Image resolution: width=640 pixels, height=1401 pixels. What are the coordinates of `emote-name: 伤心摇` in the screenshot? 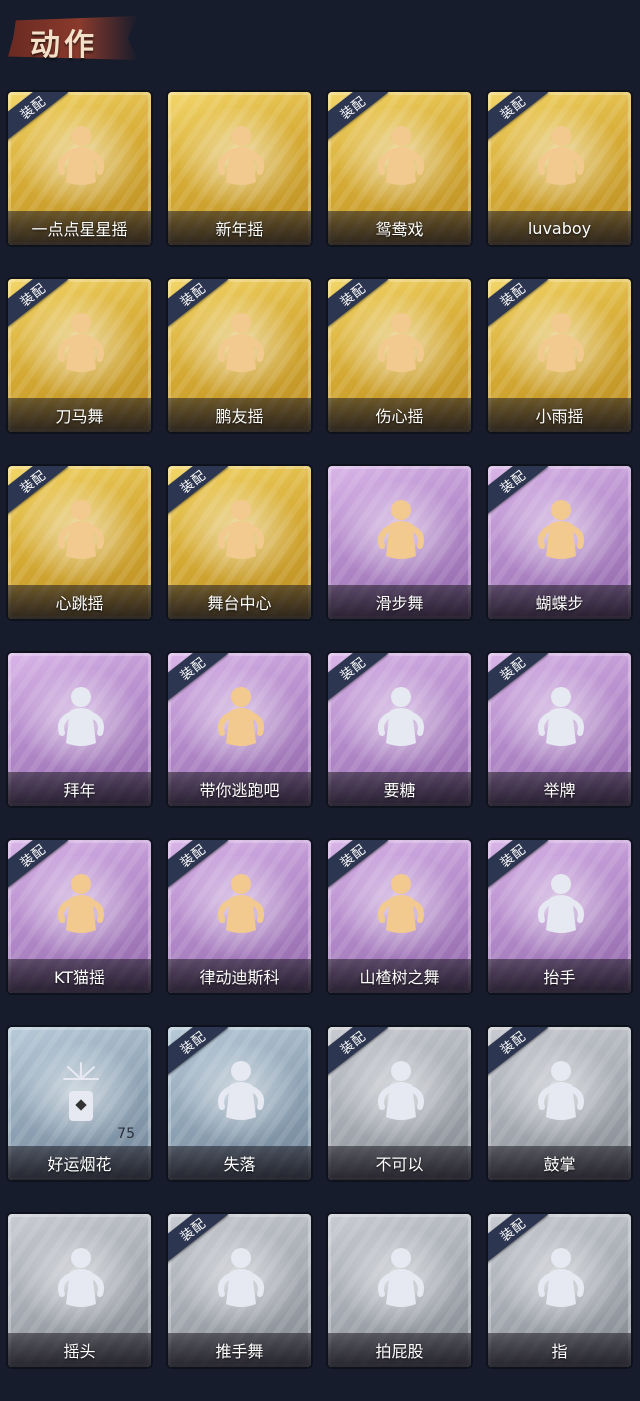 It's located at (399, 416).